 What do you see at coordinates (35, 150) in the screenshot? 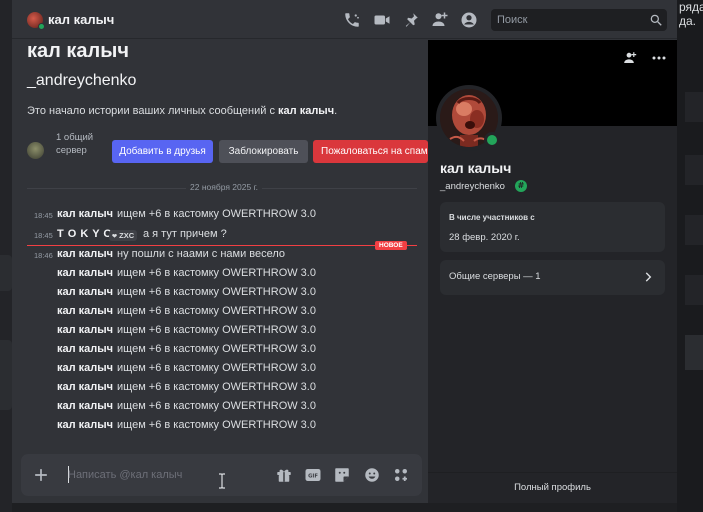
I see `mutual-server-icon` at bounding box center [35, 150].